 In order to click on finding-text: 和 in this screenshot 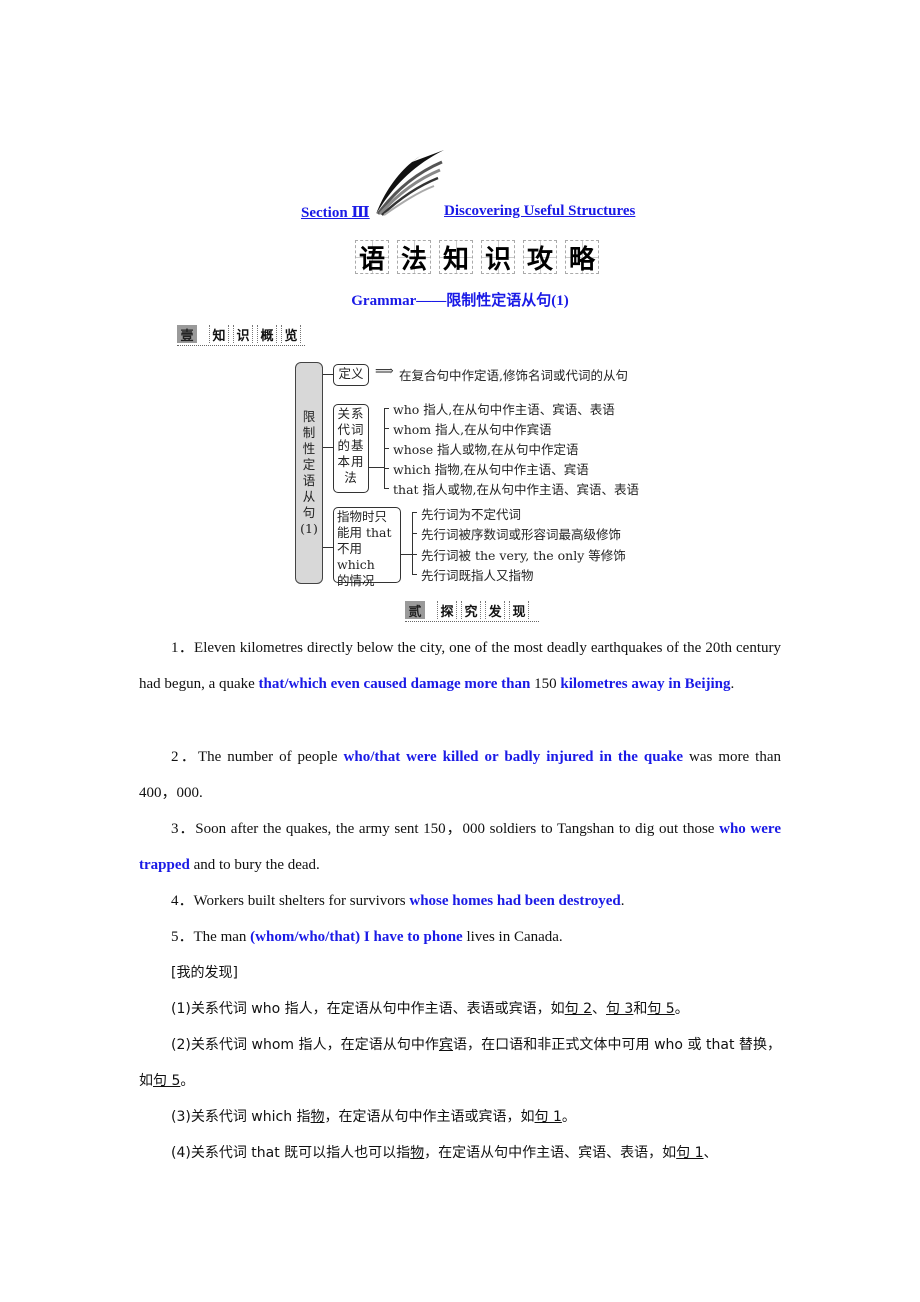, I will do `click(640, 1009)`.